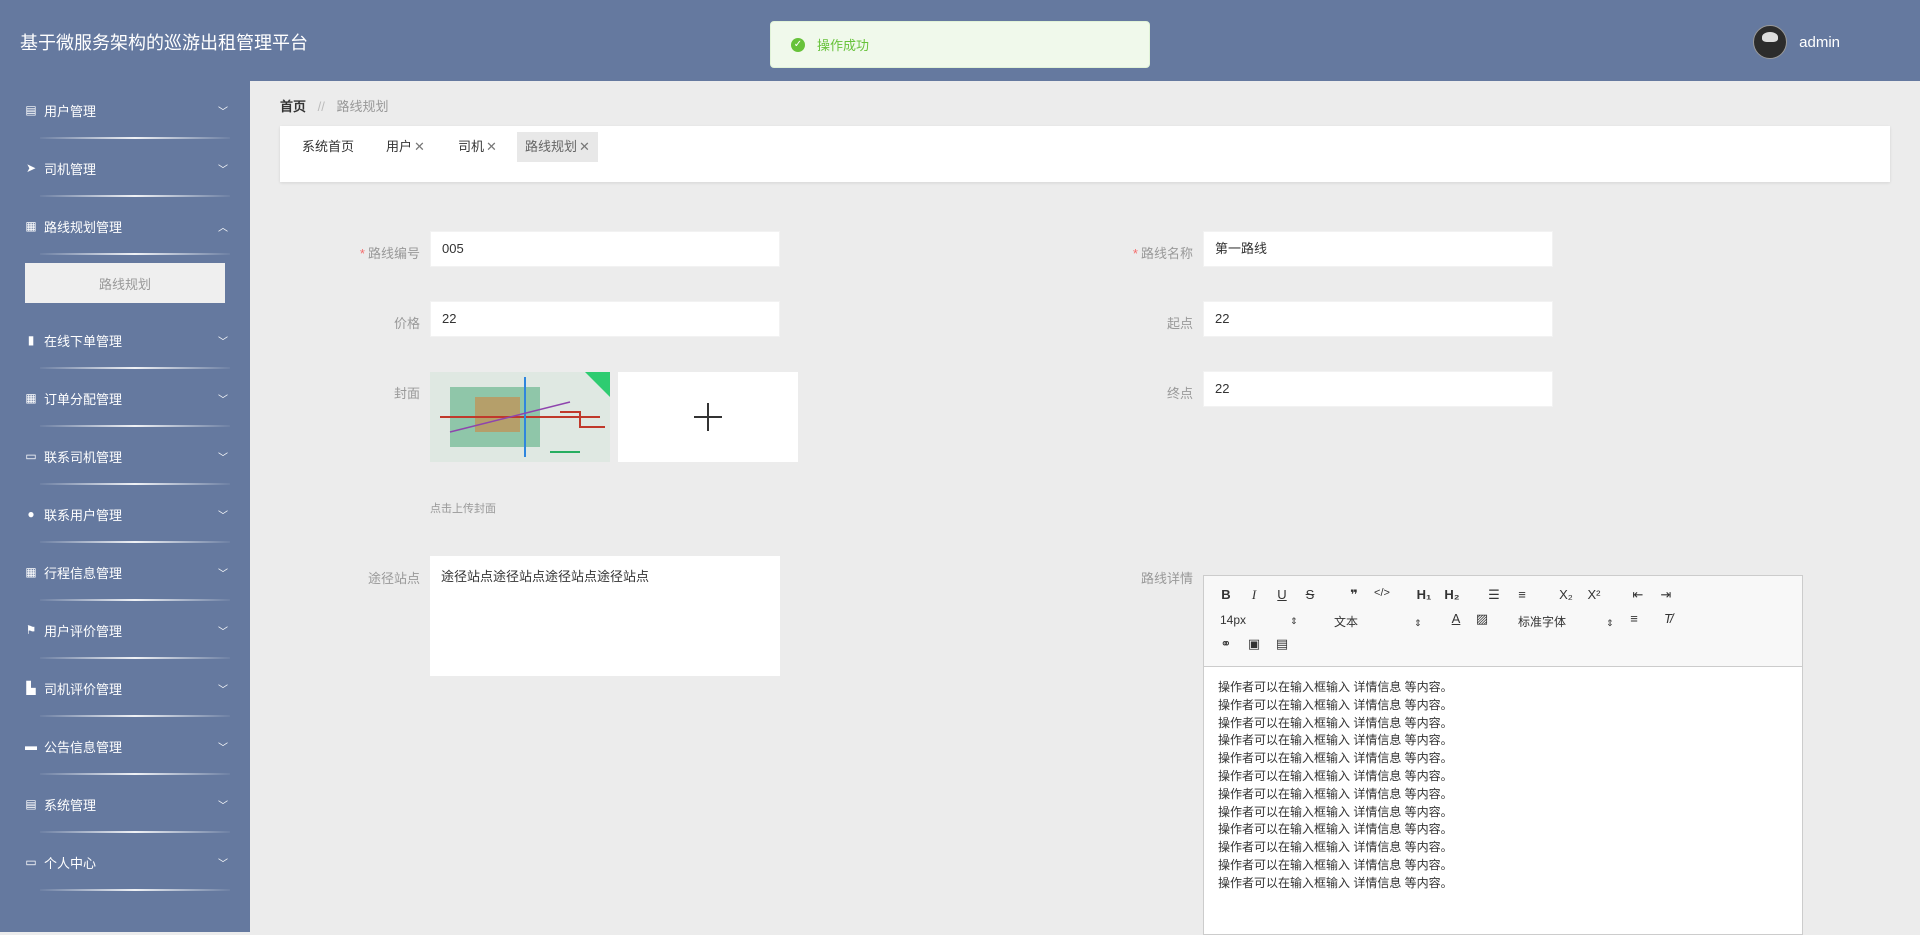 The image size is (1920, 935). What do you see at coordinates (125, 226) in the screenshot?
I see `sidebar-item-route-planning-management: ▦ 路线规划管理 ︿` at bounding box center [125, 226].